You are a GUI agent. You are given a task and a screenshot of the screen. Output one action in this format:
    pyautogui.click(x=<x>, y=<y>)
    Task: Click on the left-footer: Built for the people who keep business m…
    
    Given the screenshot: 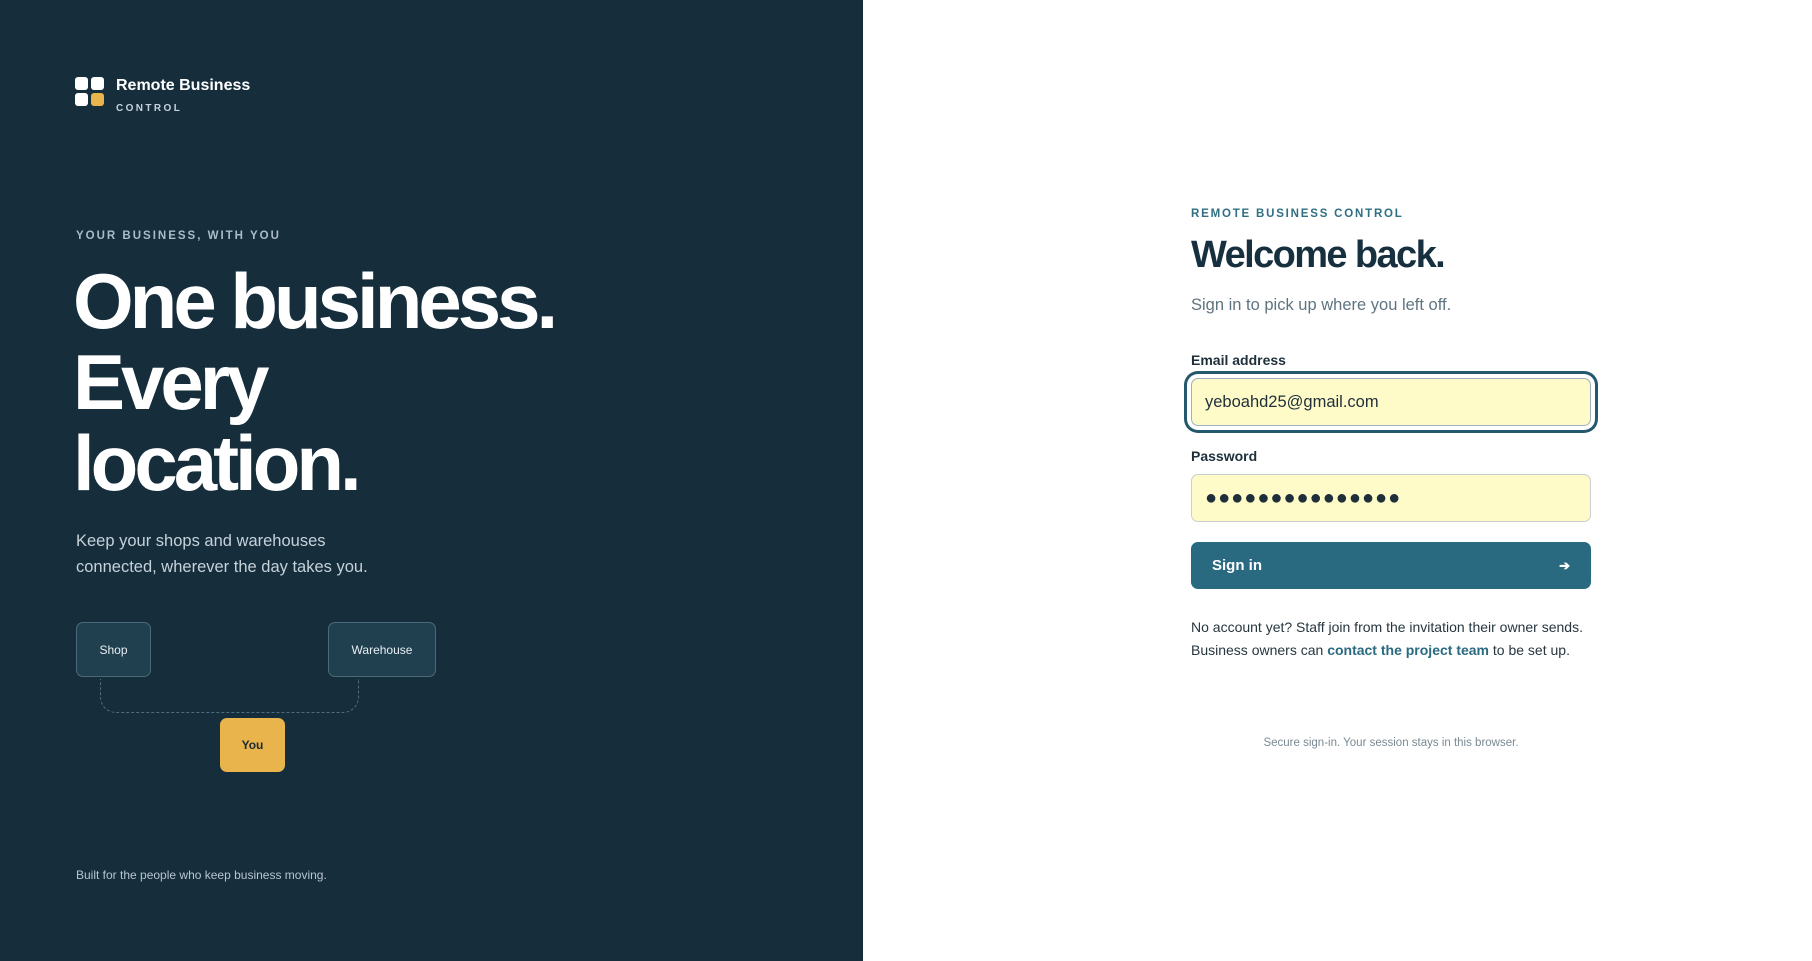 What is the action you would take?
    pyautogui.click(x=201, y=875)
    